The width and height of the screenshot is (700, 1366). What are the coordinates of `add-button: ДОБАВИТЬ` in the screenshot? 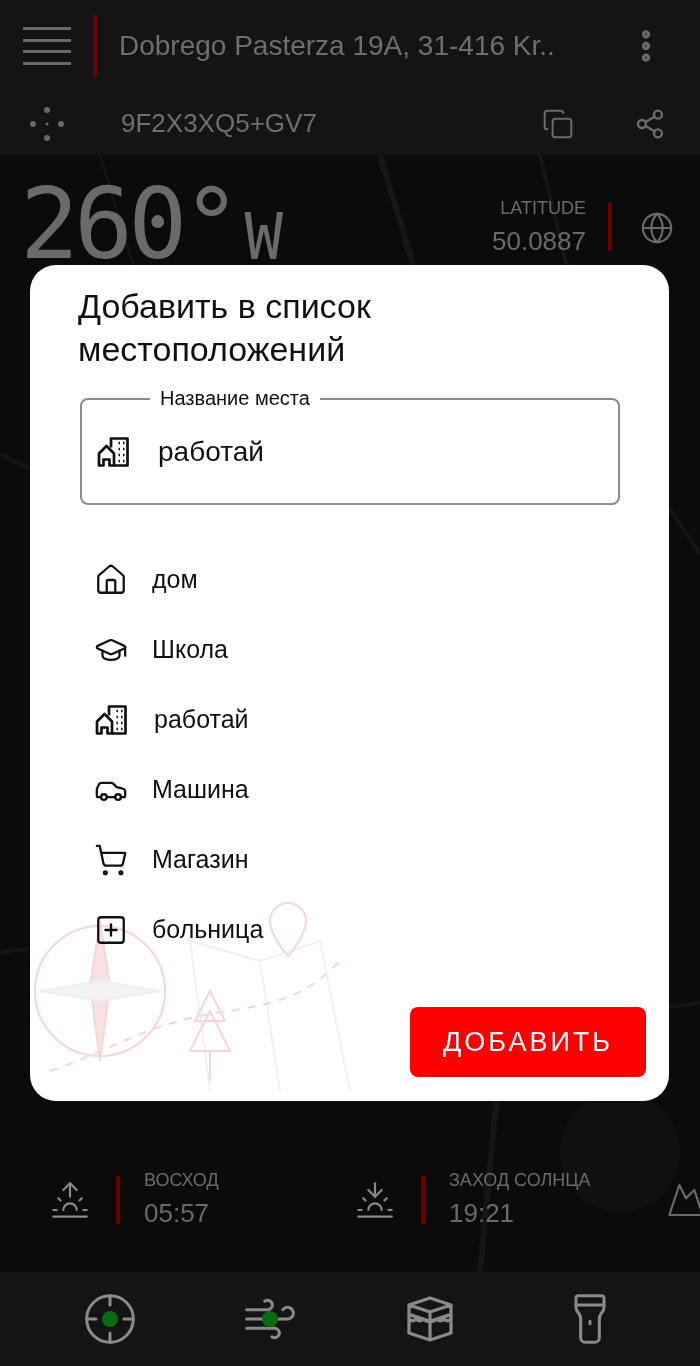 It's located at (528, 1042).